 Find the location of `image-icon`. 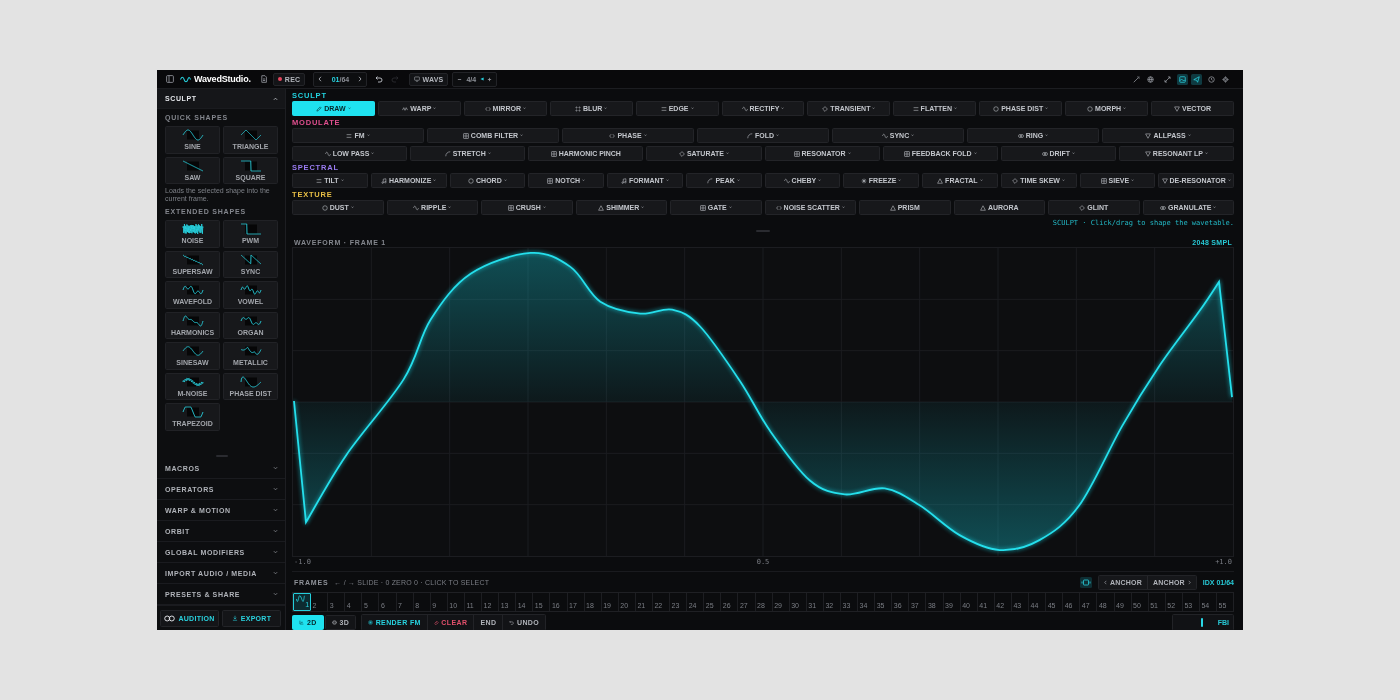

image-icon is located at coordinates (1182, 79).